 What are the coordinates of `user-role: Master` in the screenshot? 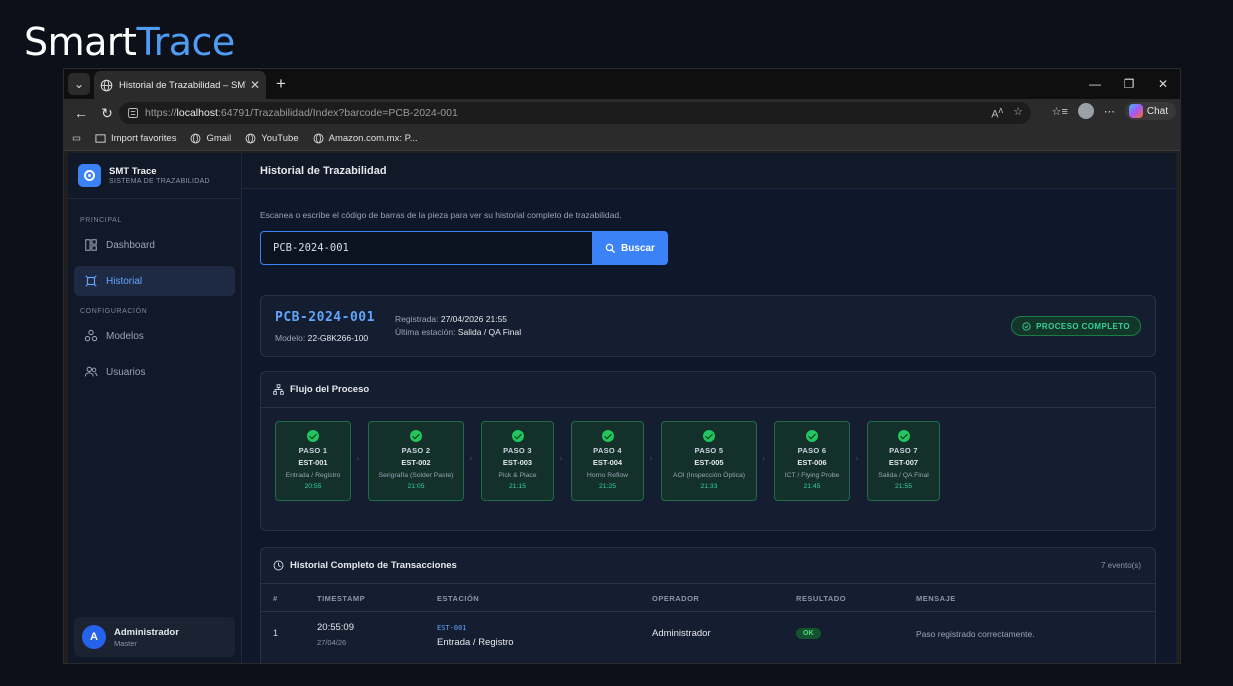 It's located at (125, 643).